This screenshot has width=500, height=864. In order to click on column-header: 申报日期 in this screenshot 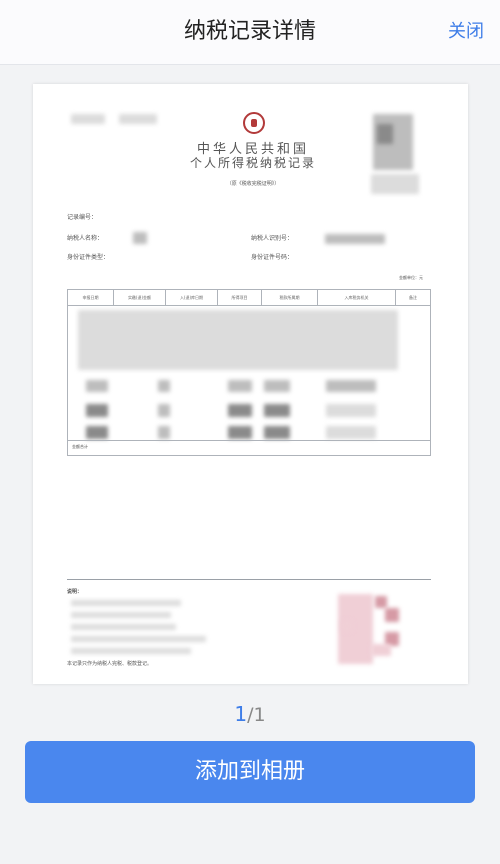, I will do `click(91, 297)`.